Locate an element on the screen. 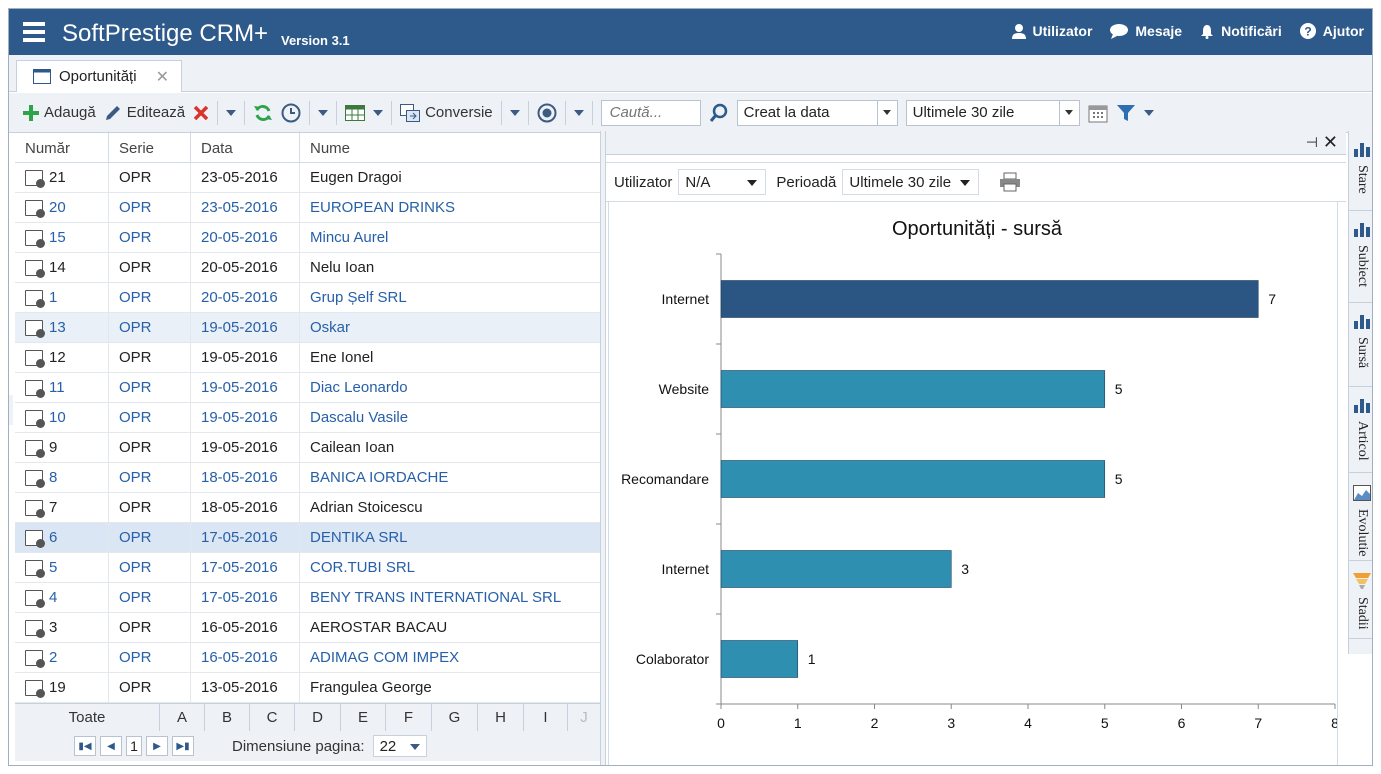 The image size is (1381, 774). edit-button: Editează is located at coordinates (144, 113).